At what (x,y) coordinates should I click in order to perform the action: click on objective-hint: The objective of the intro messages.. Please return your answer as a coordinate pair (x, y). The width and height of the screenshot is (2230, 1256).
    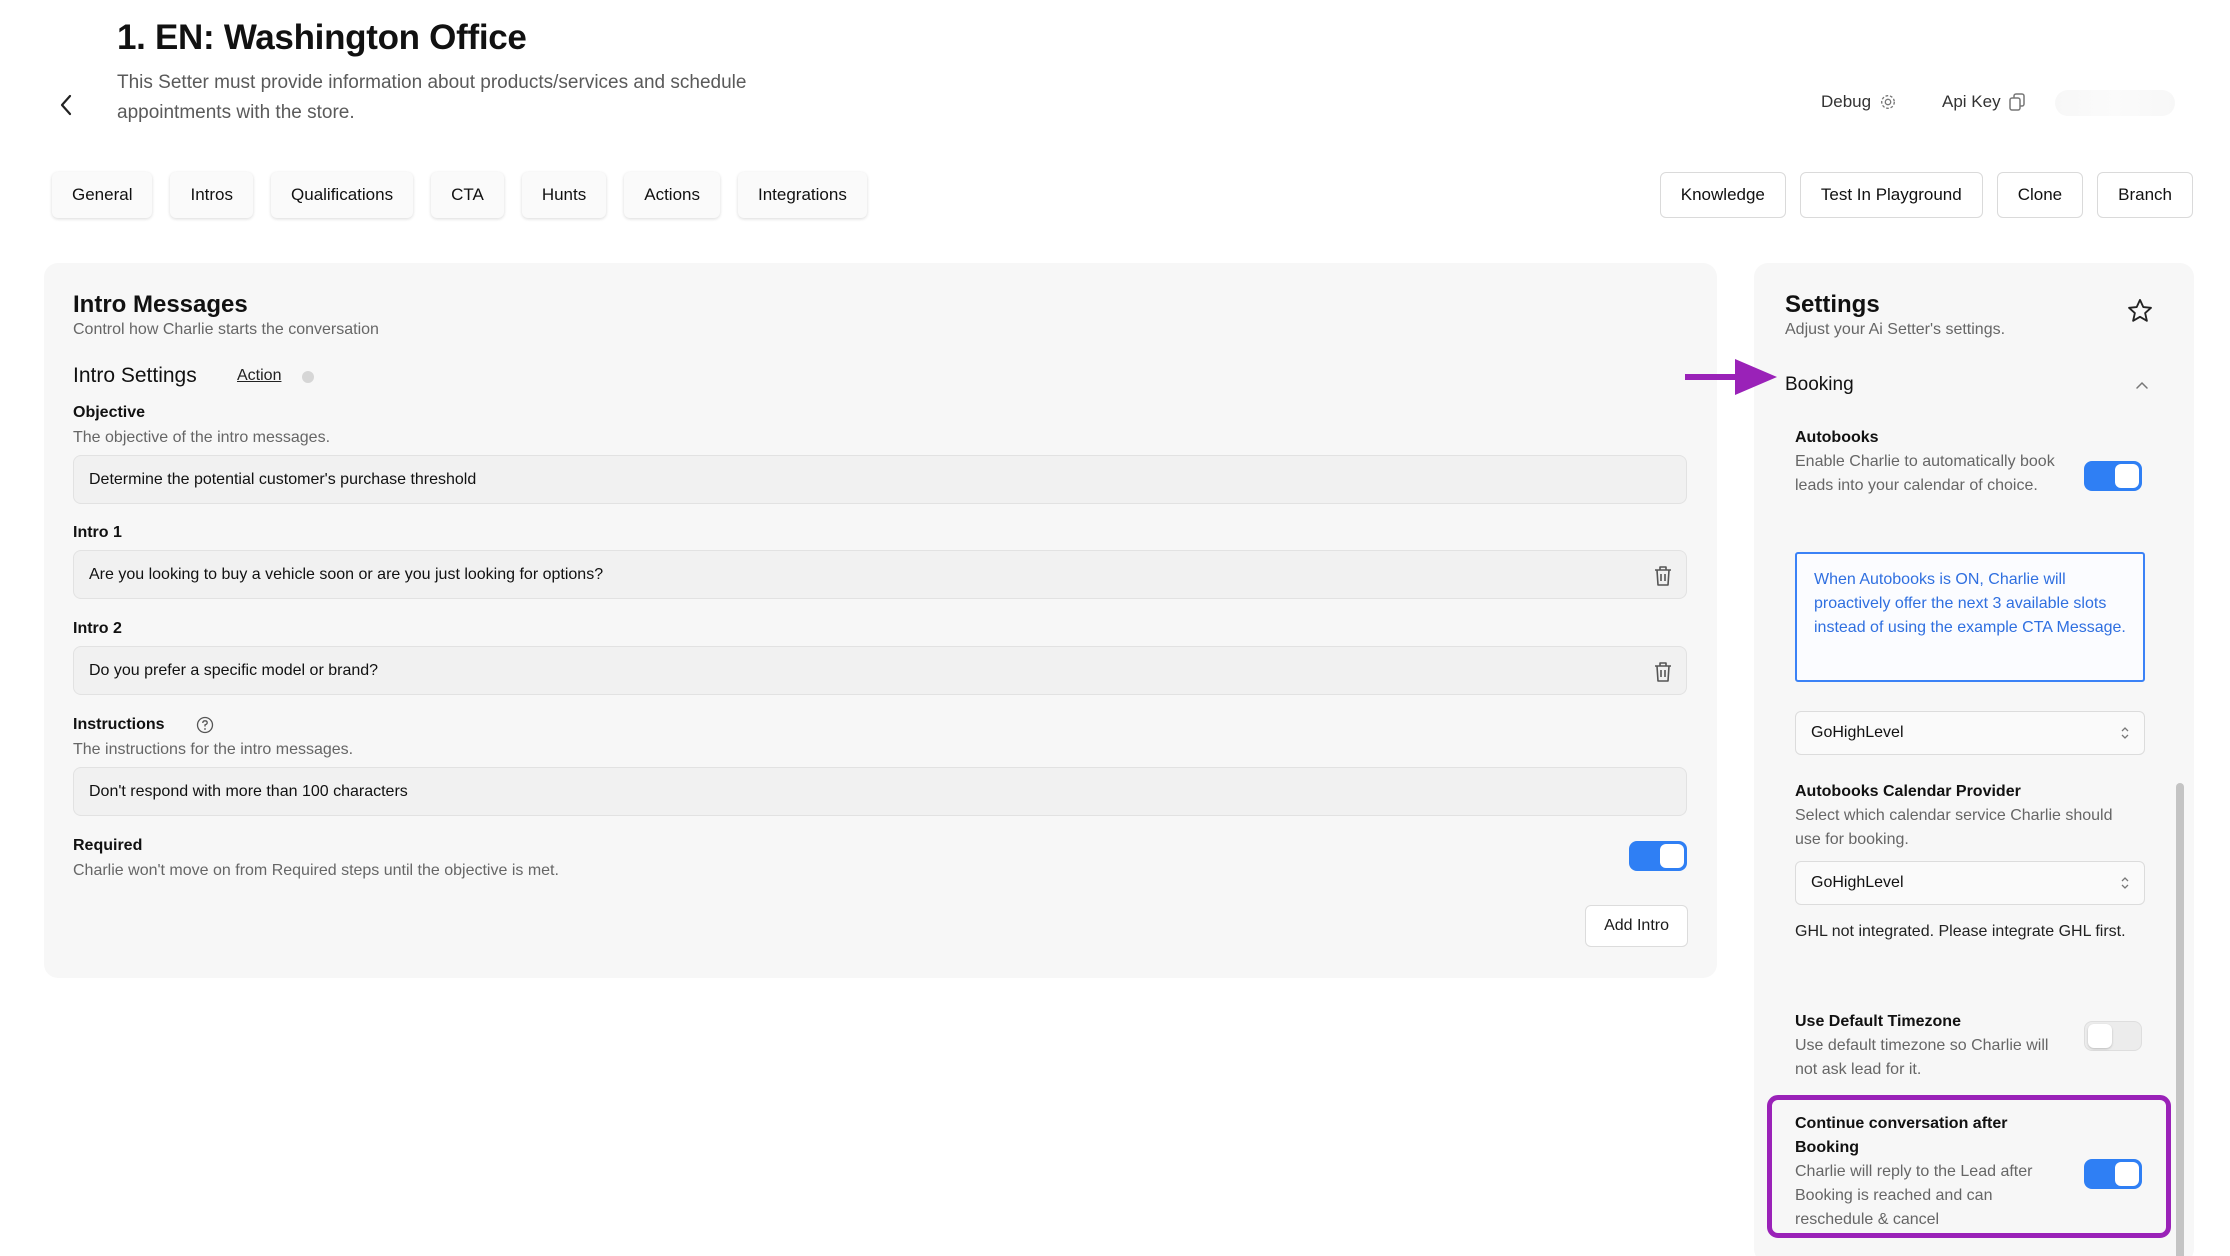
    Looking at the image, I should click on (202, 437).